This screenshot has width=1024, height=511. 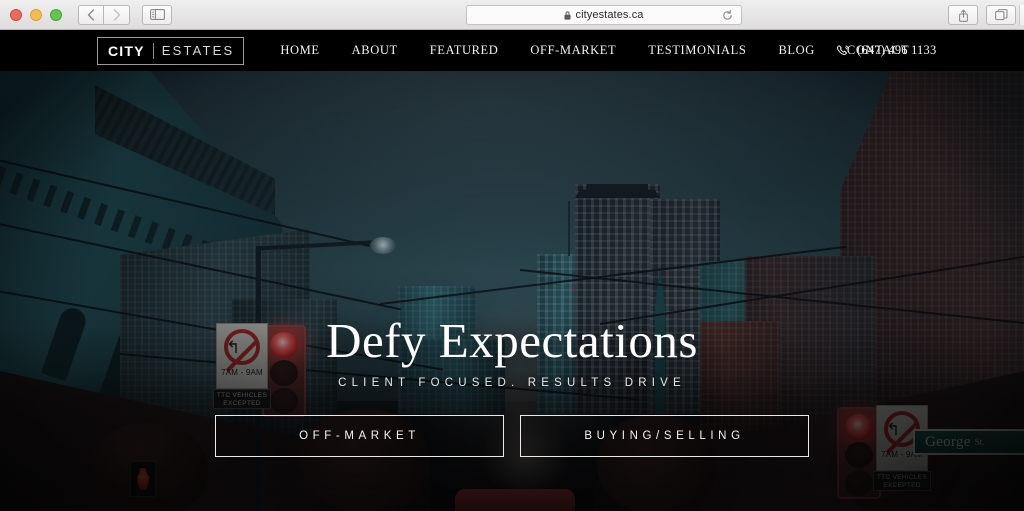 I want to click on forward-chevron-icon, so click(x=116, y=14).